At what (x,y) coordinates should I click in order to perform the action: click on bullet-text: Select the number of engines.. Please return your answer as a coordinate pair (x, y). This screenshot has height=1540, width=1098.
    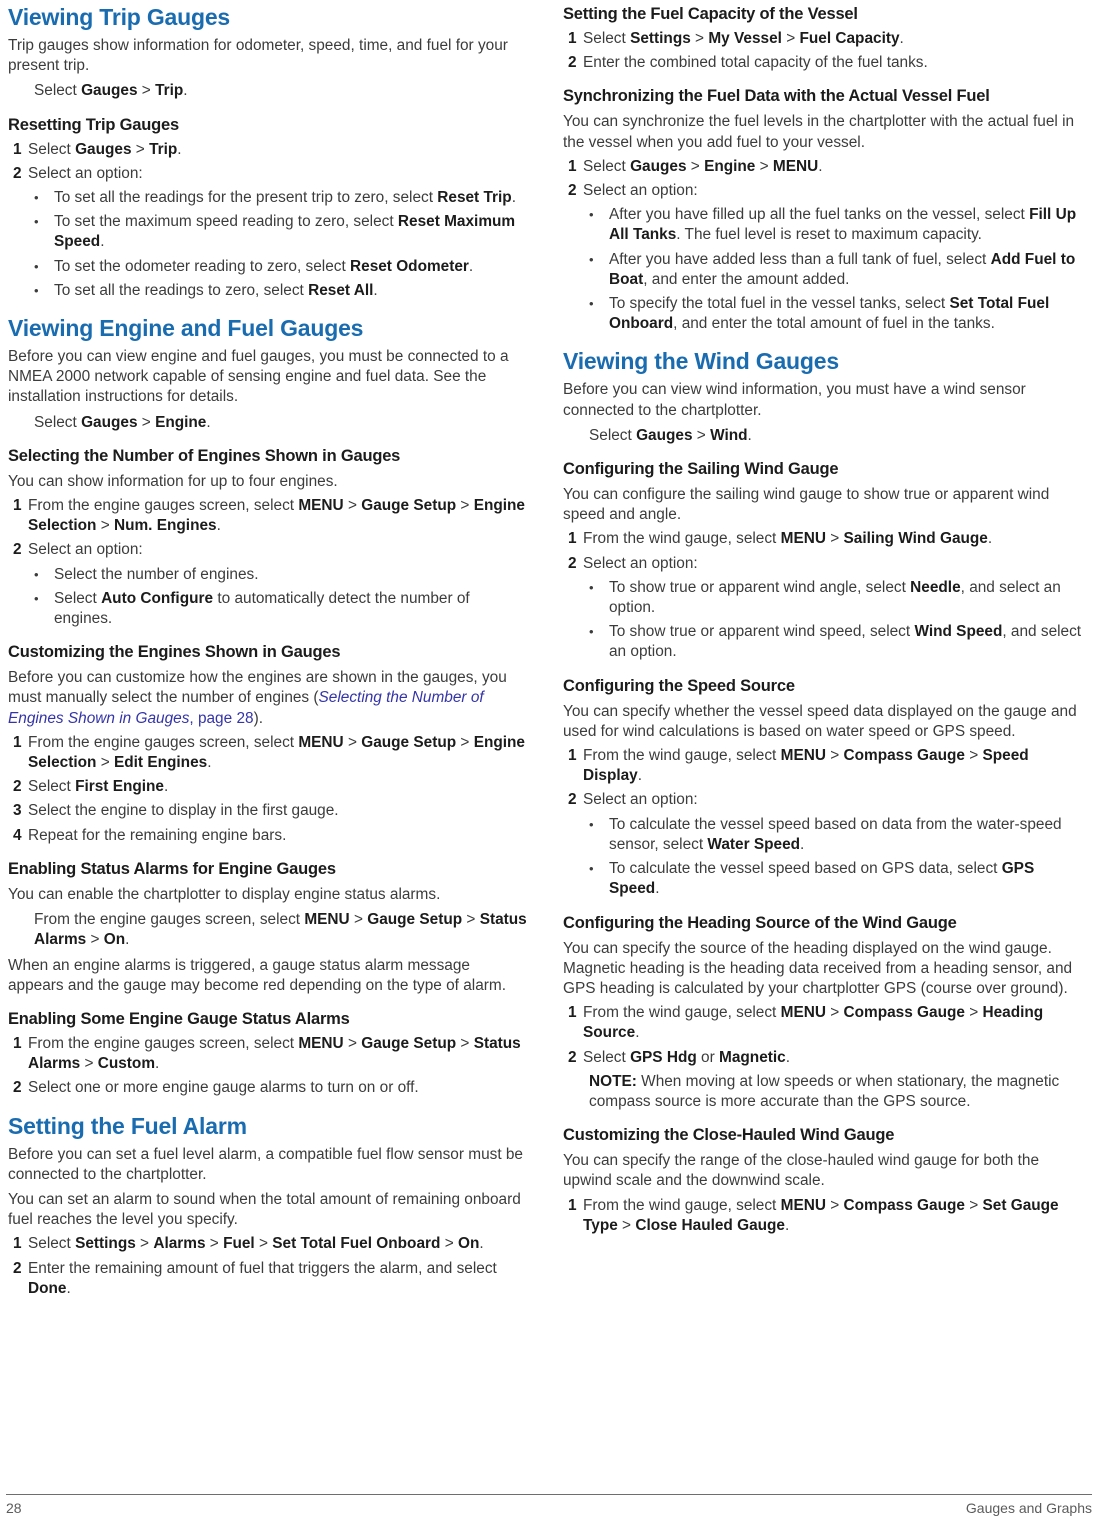
    Looking at the image, I should click on (156, 574).